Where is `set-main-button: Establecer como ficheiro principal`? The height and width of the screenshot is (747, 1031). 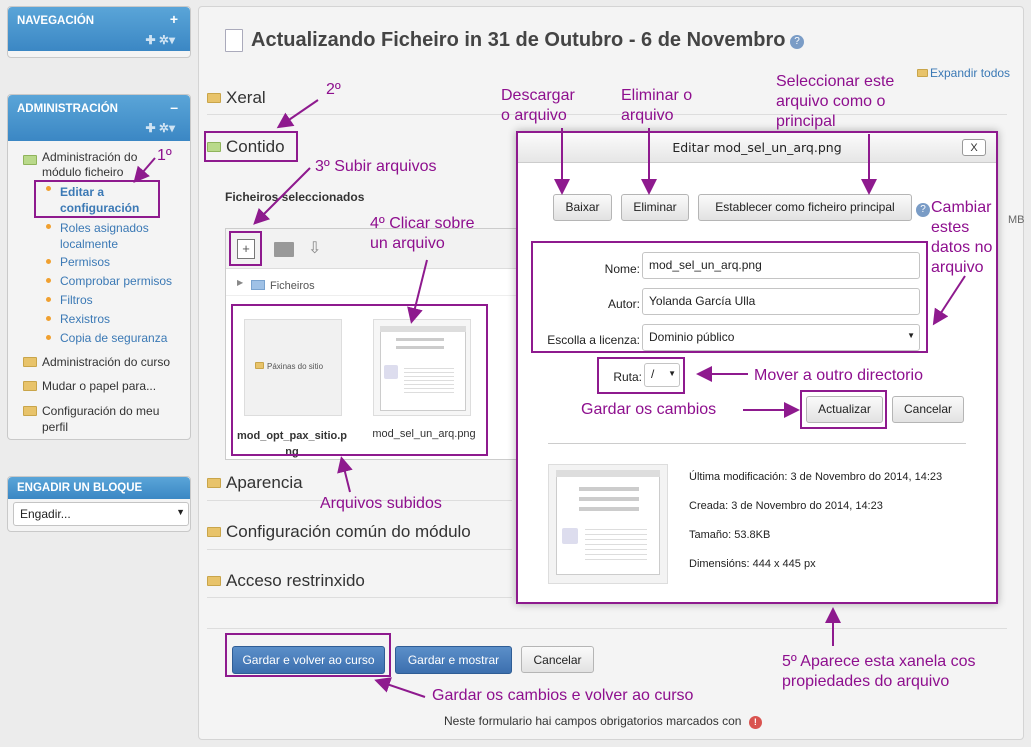 set-main-button: Establecer como ficheiro principal is located at coordinates (805, 207).